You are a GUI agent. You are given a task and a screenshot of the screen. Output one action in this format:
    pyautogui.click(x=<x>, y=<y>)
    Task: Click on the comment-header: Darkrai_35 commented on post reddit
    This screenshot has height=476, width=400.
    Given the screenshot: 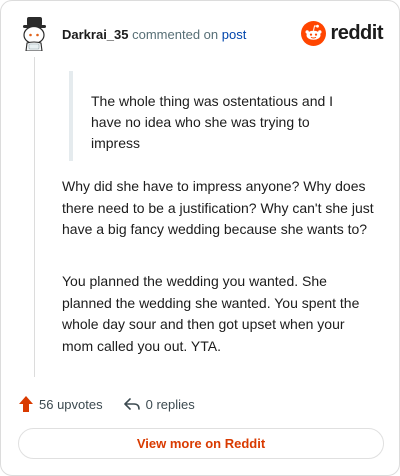 What is the action you would take?
    pyautogui.click(x=200, y=33)
    